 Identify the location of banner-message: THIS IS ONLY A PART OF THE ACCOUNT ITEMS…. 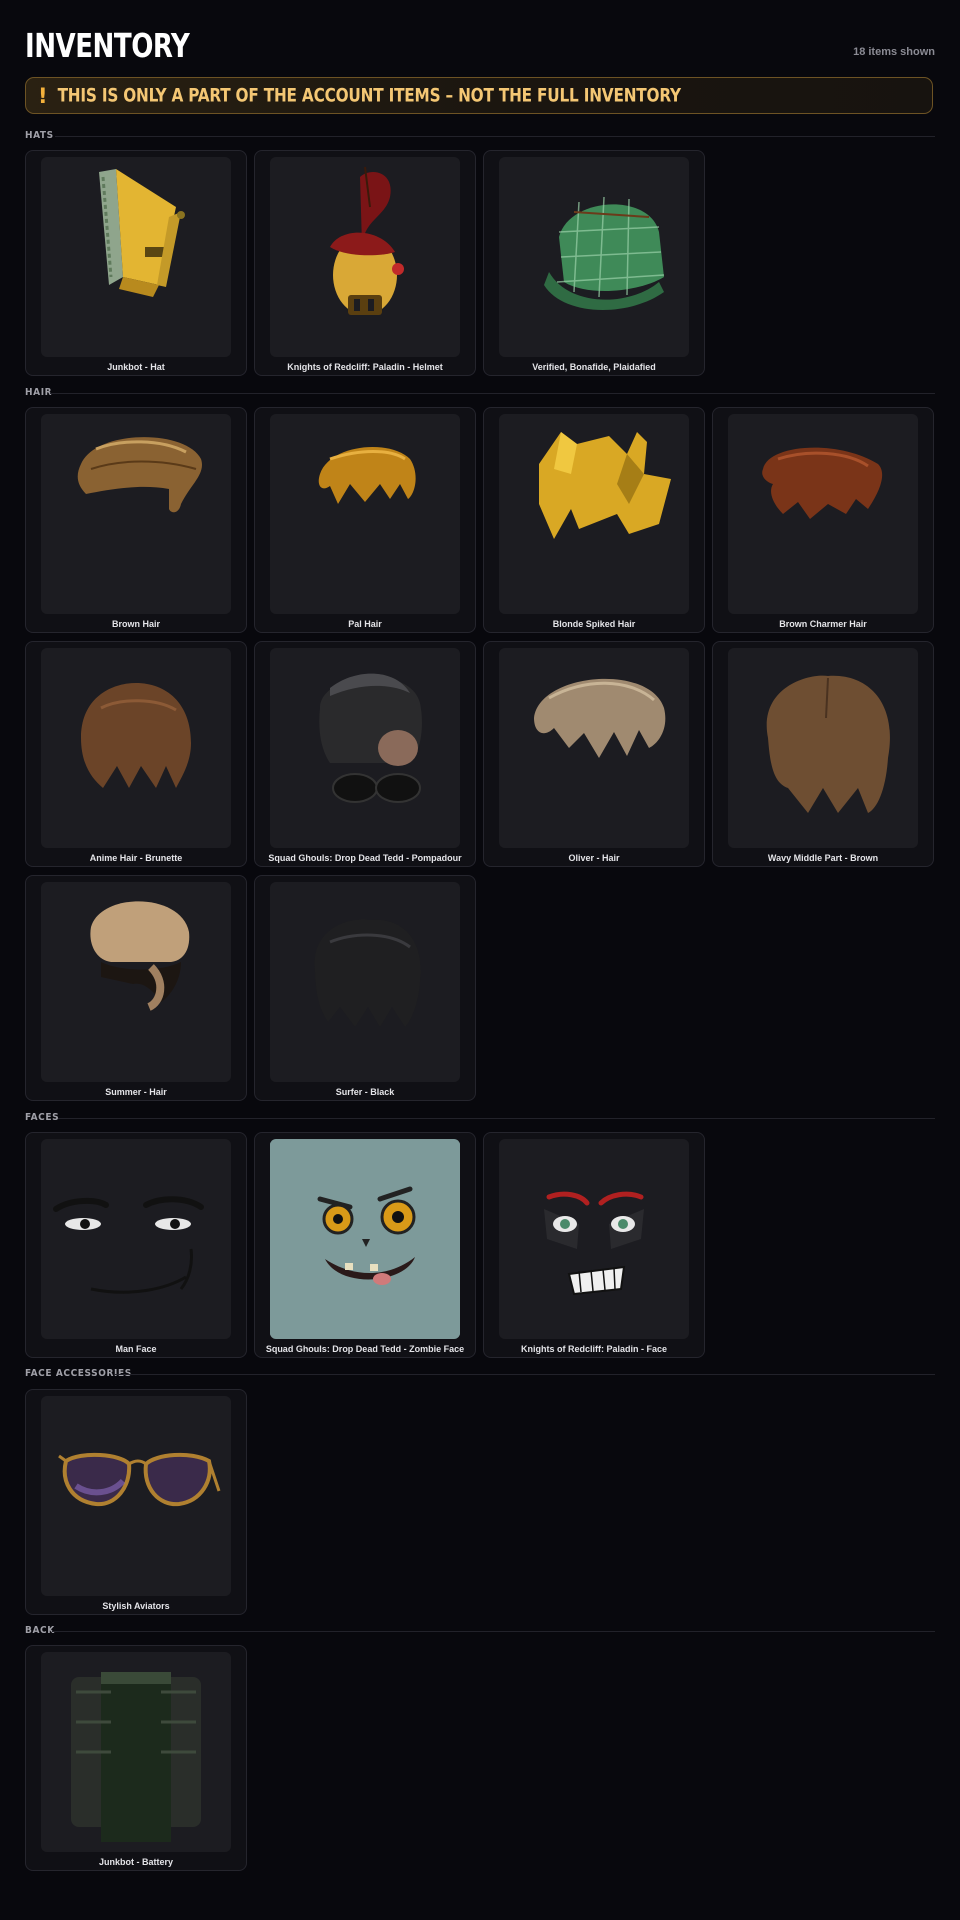
(369, 95).